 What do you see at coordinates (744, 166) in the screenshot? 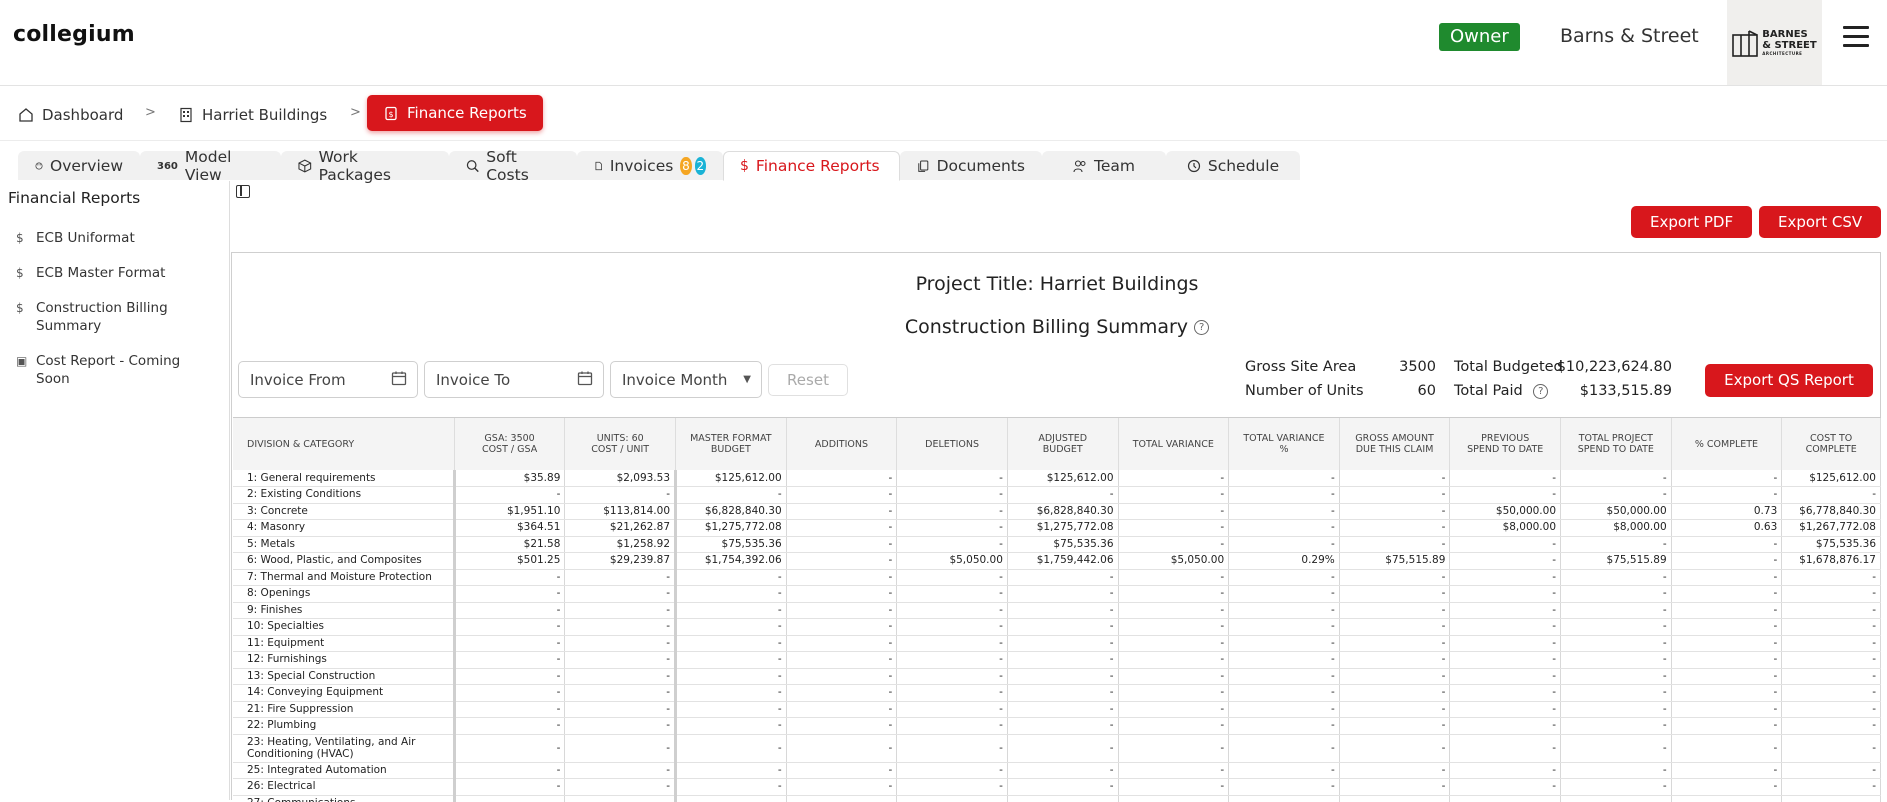
I see `dollar-icon: $` at bounding box center [744, 166].